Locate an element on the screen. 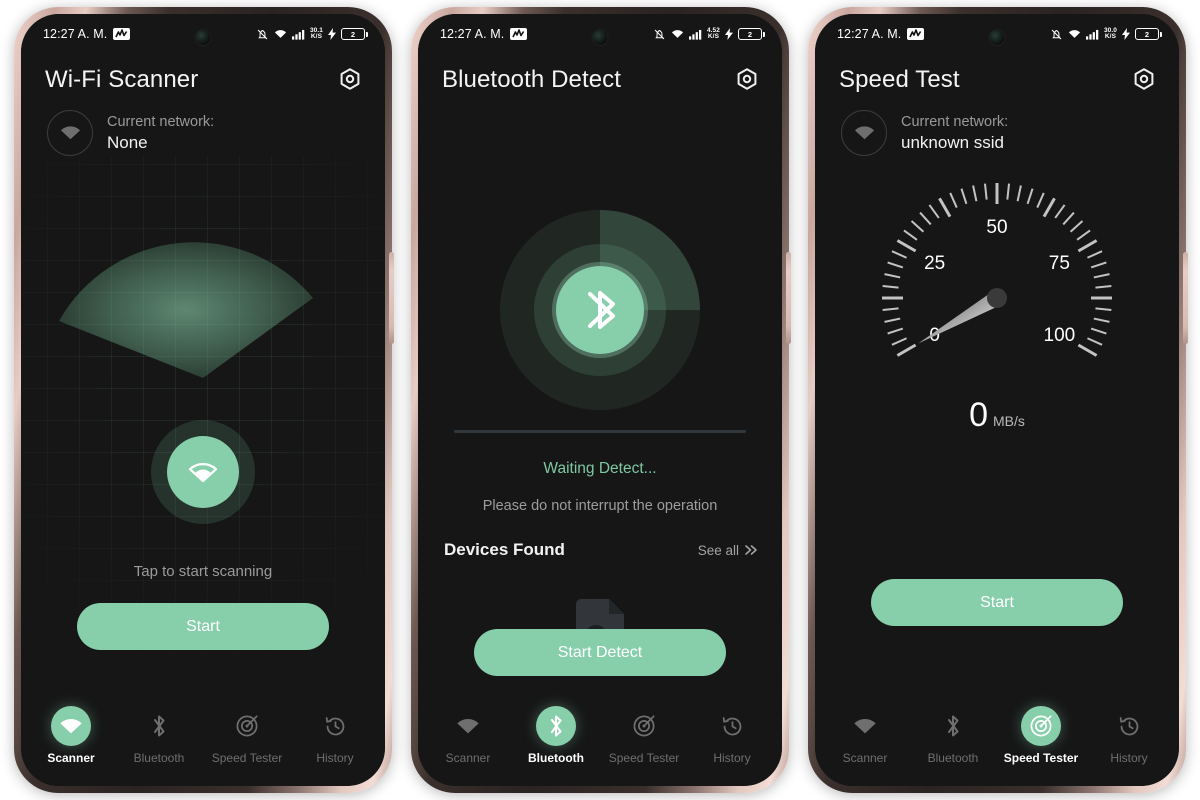 This screenshot has height=800, width=1200. status-bar-right: 4.52 K/S 2 is located at coordinates (709, 34).